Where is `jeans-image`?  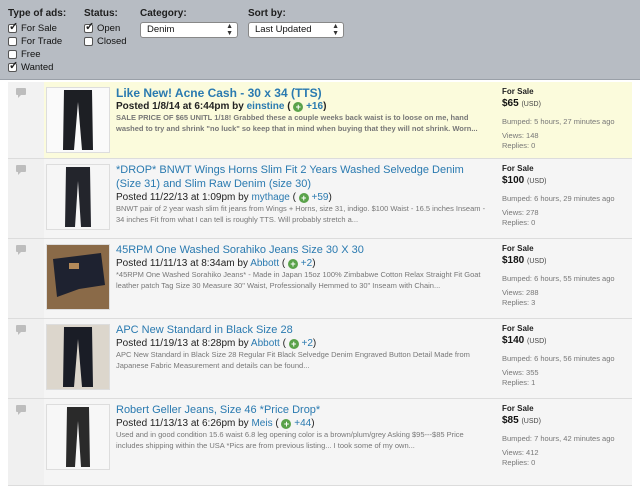
jeans-image is located at coordinates (78, 357).